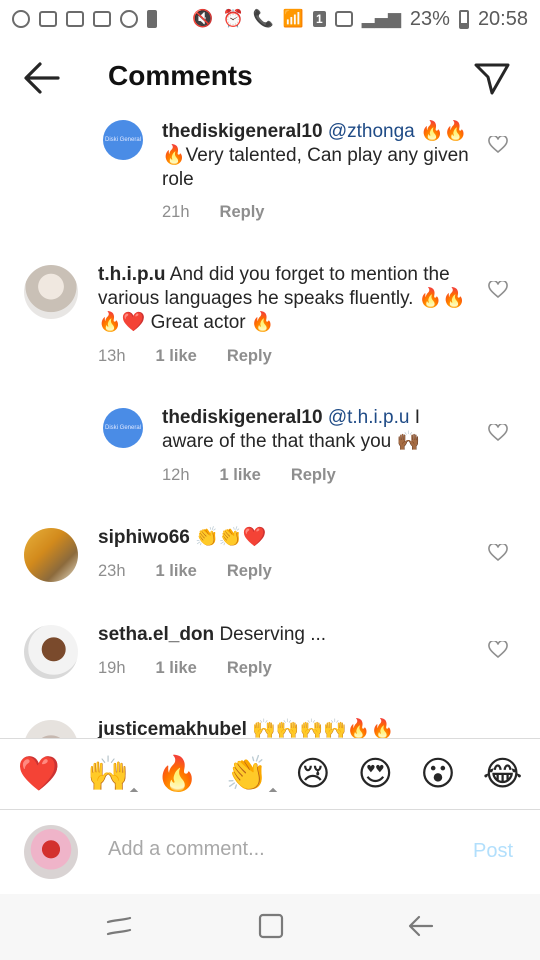 The image size is (540, 960). I want to click on comment-time: 12h, so click(176, 475).